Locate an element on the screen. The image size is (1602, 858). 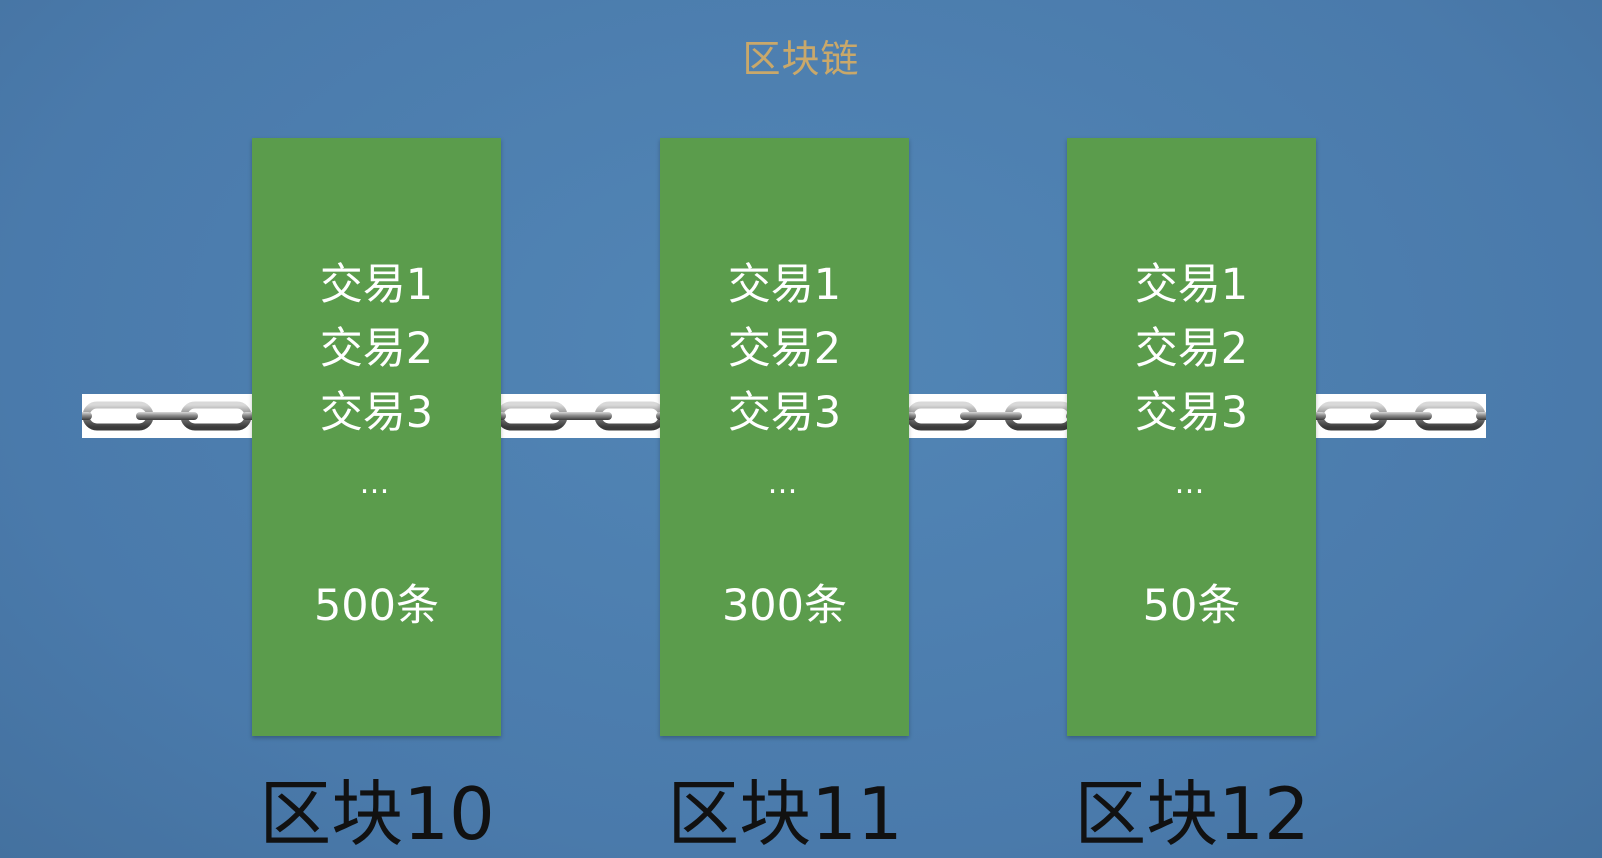
block-label-10: 区块10 is located at coordinates (377, 814).